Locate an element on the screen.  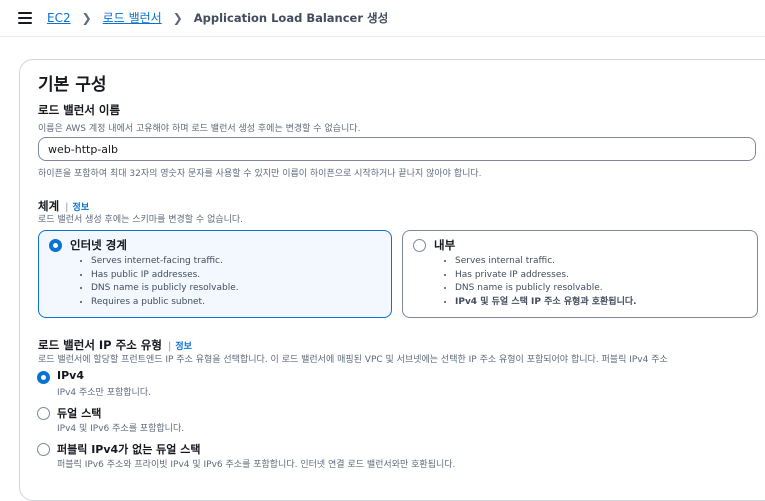
ip-option-dualstack-desc: IPv4 및 IPv6 주소를 포함합니다. is located at coordinates (121, 429).